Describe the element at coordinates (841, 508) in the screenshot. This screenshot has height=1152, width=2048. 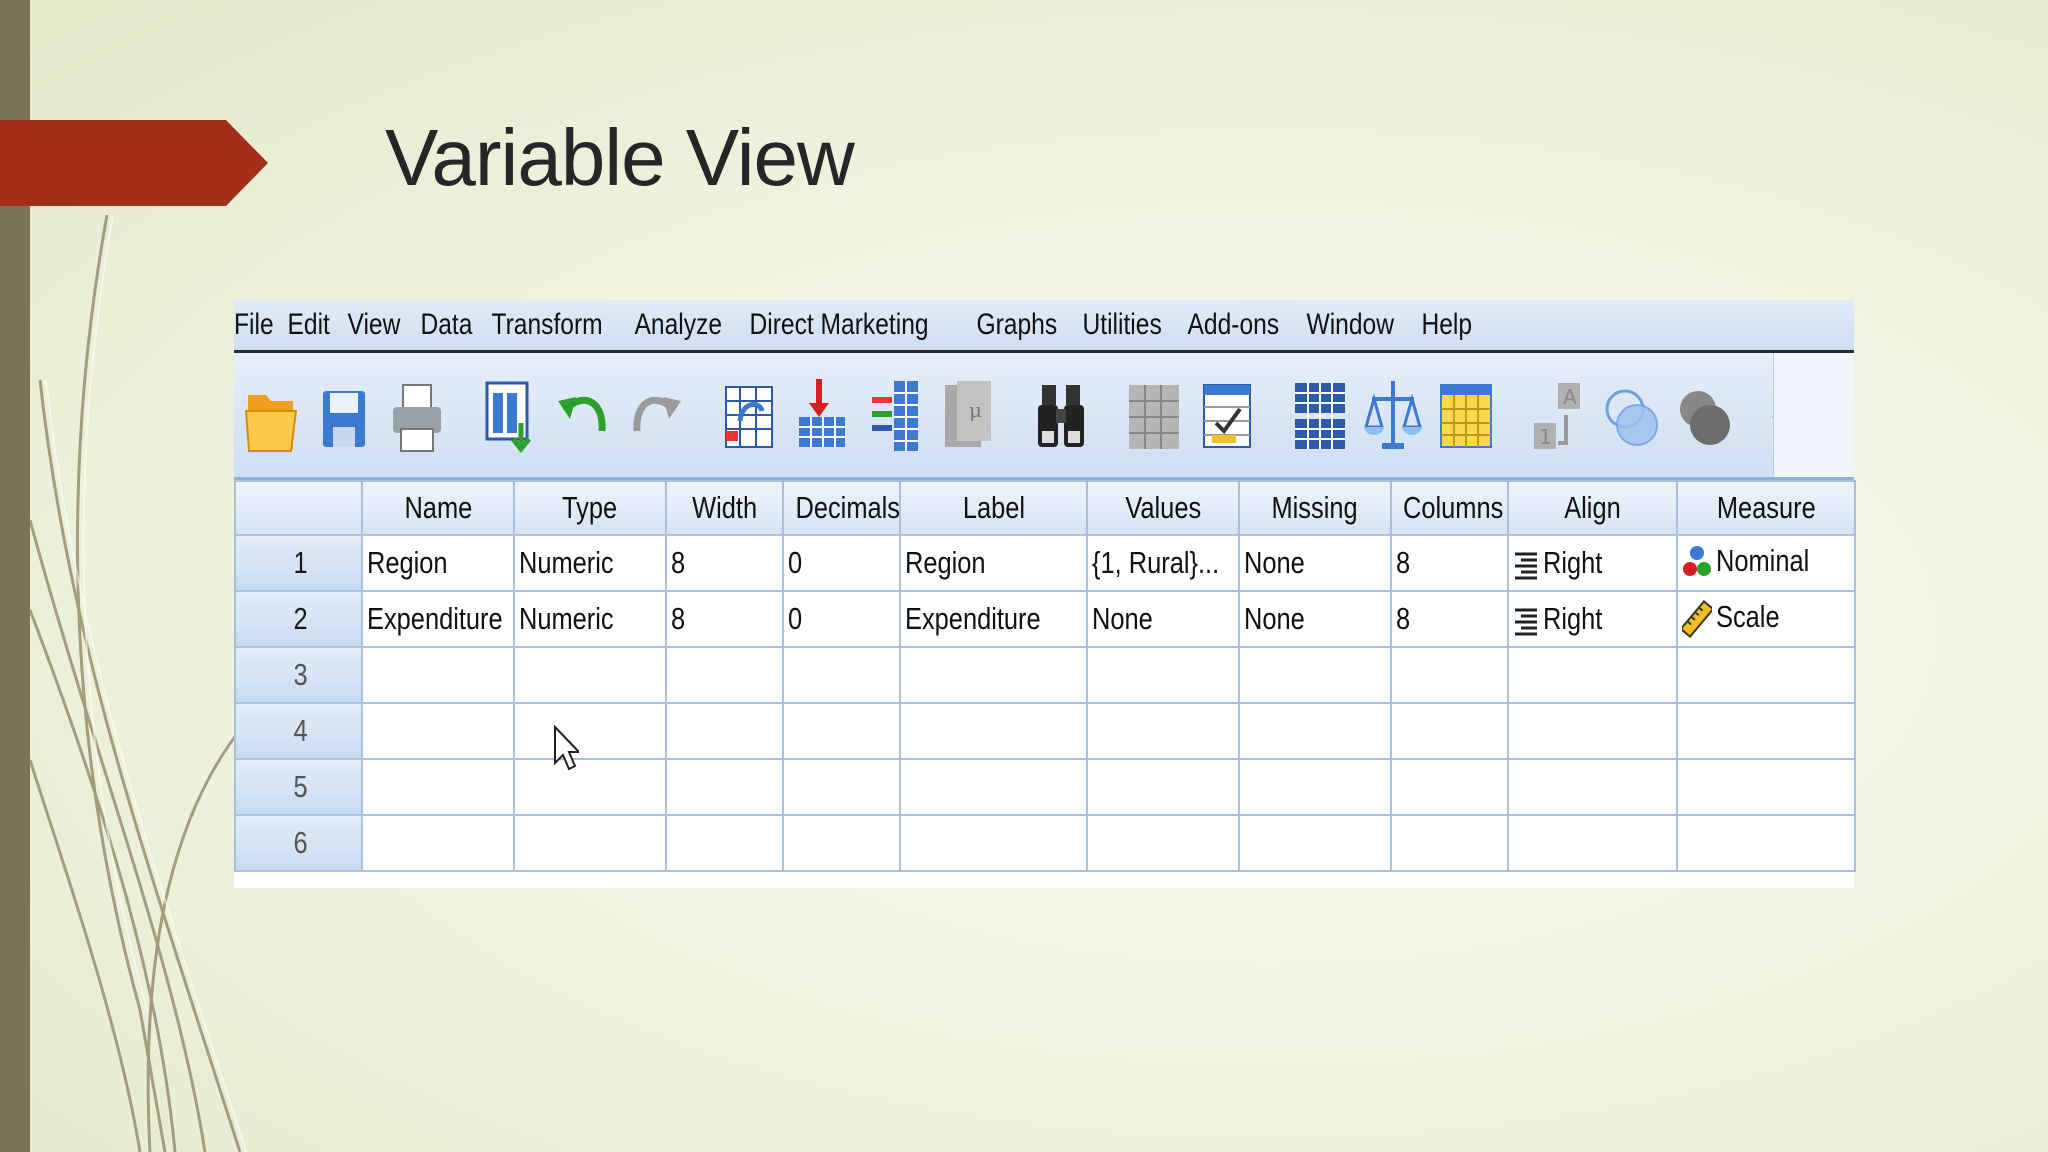
I see `column-header-decimals: Decimals` at that location.